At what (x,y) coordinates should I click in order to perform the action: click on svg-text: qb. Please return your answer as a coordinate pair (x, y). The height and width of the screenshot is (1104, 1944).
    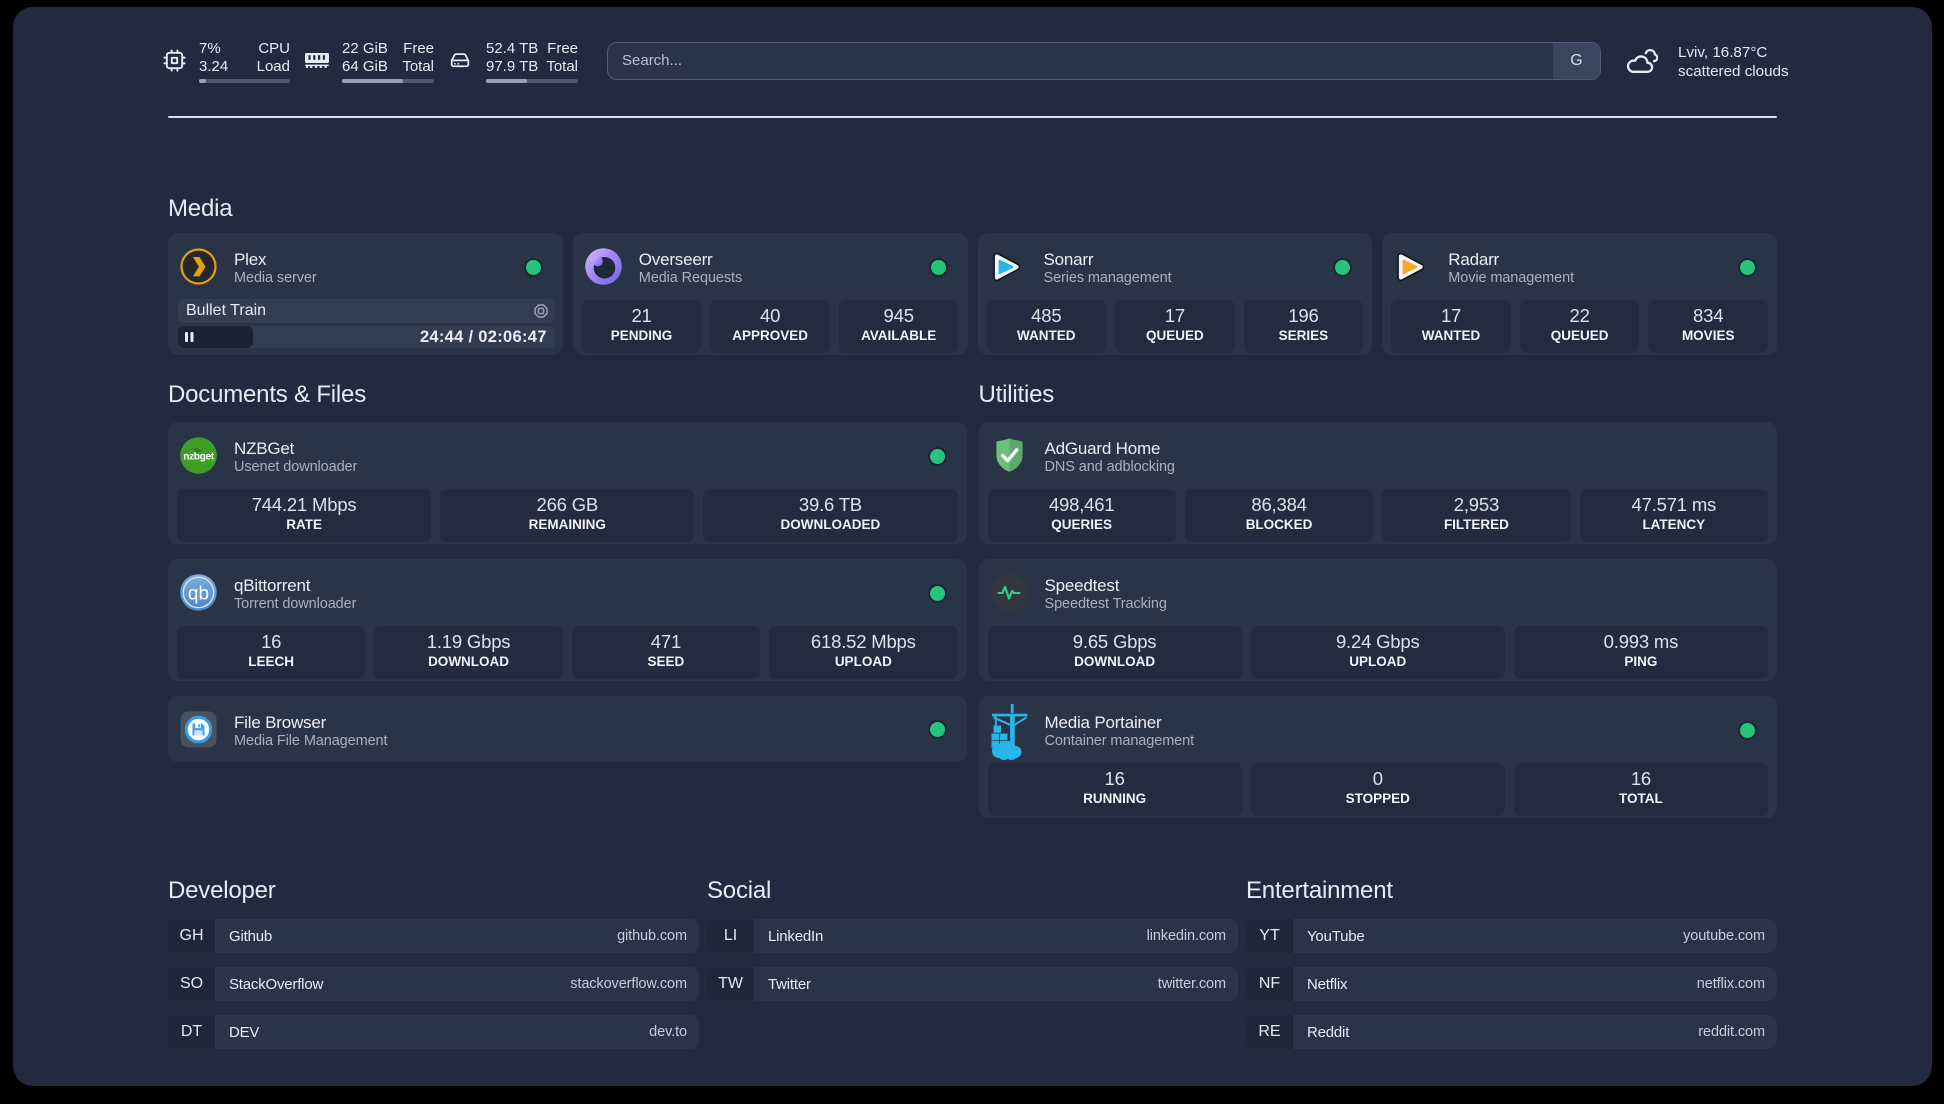
    Looking at the image, I should click on (198, 594).